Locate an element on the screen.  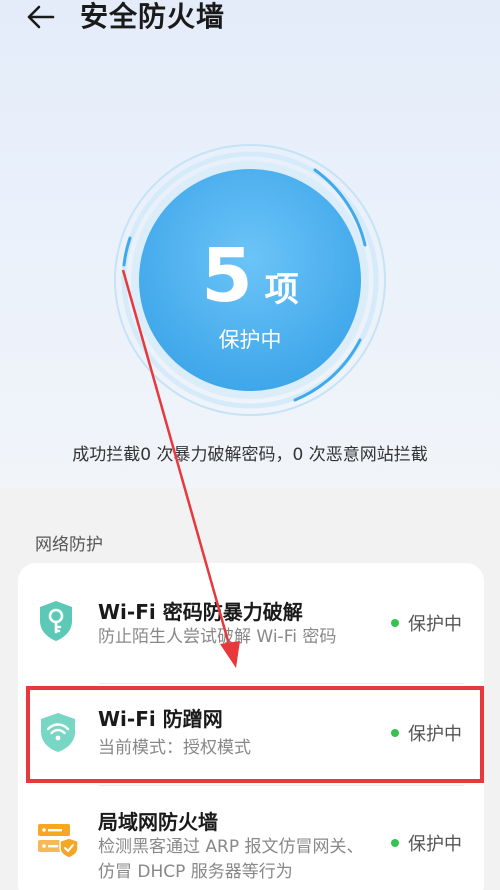
item-title: Wi-Fi 密码防暴力破解 is located at coordinates (200, 612).